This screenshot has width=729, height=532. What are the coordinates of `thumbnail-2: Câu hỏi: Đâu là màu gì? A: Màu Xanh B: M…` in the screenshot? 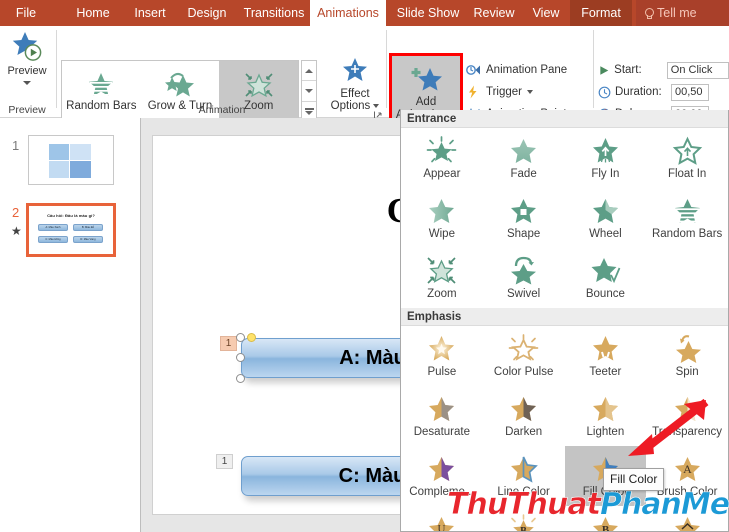 It's located at (71, 230).